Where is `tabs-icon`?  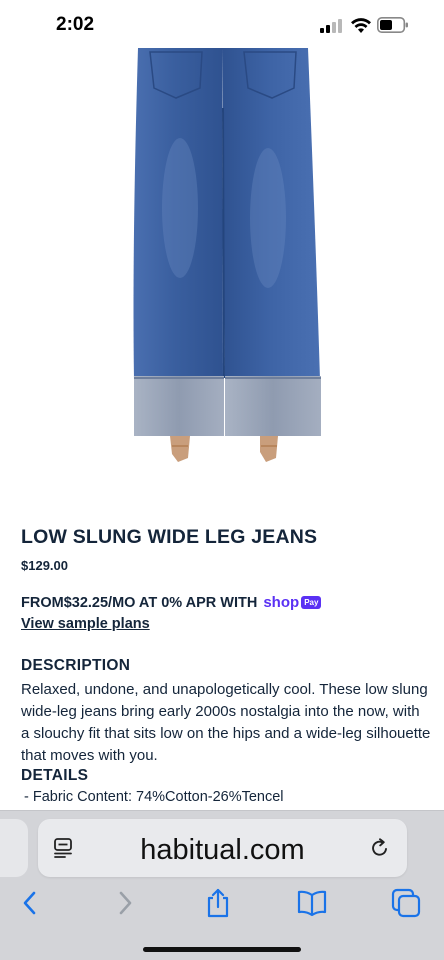
tabs-icon is located at coordinates (406, 903).